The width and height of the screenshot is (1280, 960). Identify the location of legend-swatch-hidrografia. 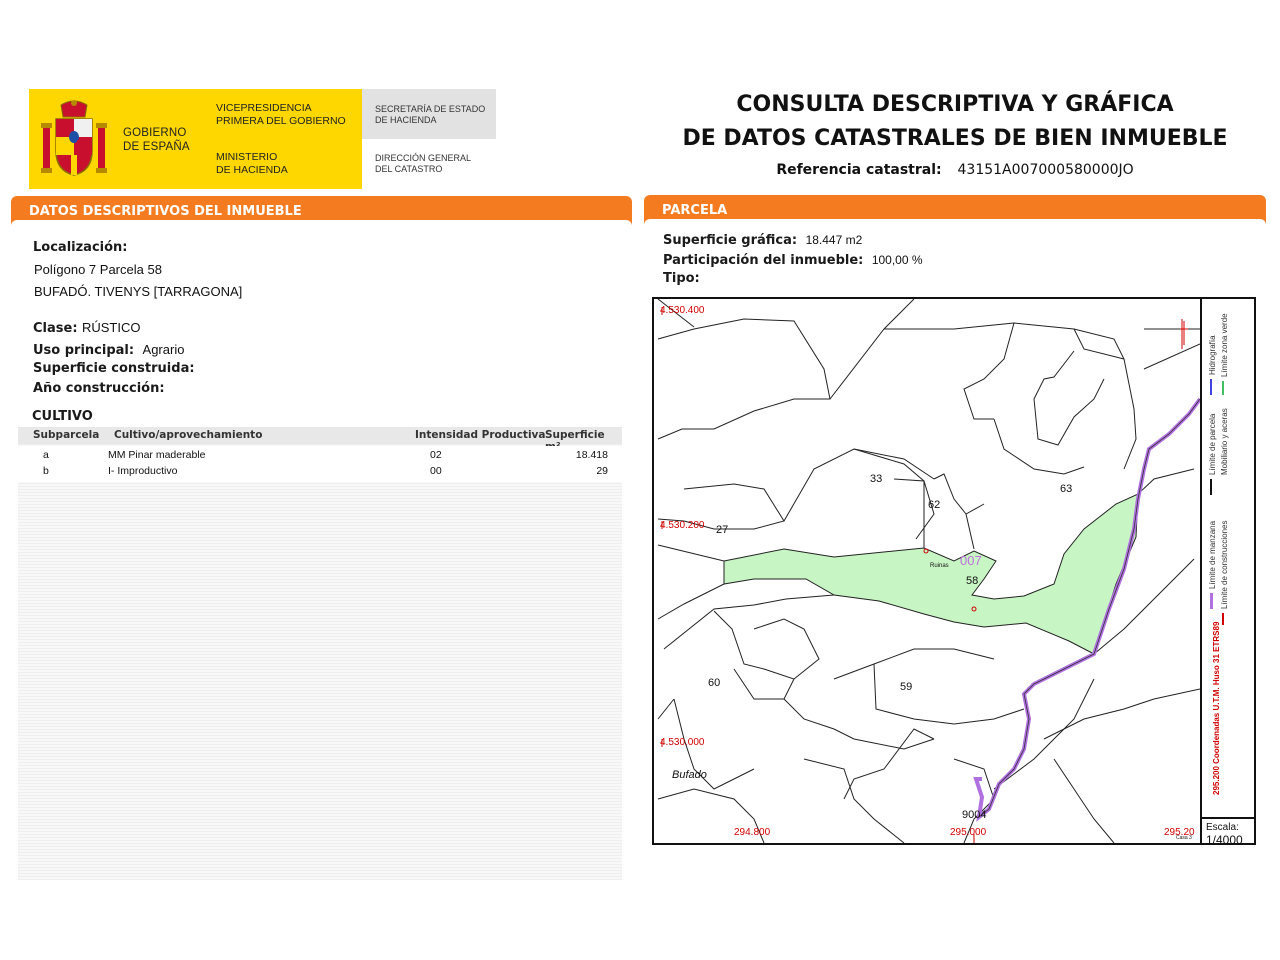
(1211, 387).